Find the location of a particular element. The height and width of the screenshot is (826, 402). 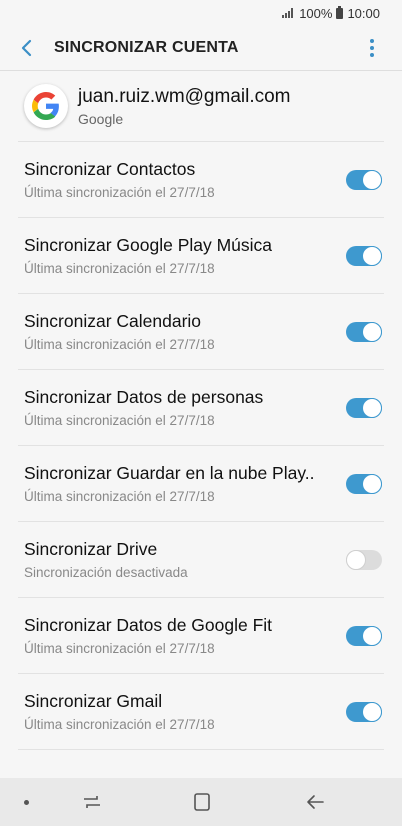

page-title: SINCRONIZAR CUENTA is located at coordinates (146, 47).